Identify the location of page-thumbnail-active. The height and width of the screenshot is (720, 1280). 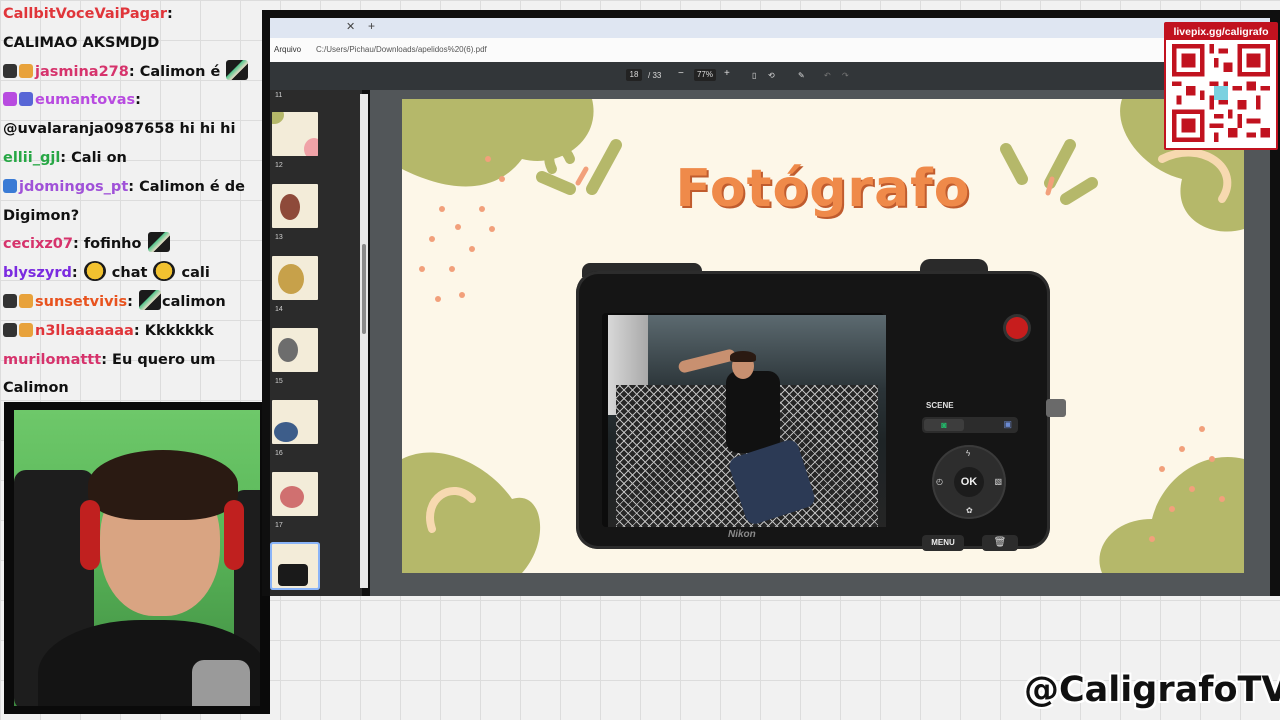
(295, 566).